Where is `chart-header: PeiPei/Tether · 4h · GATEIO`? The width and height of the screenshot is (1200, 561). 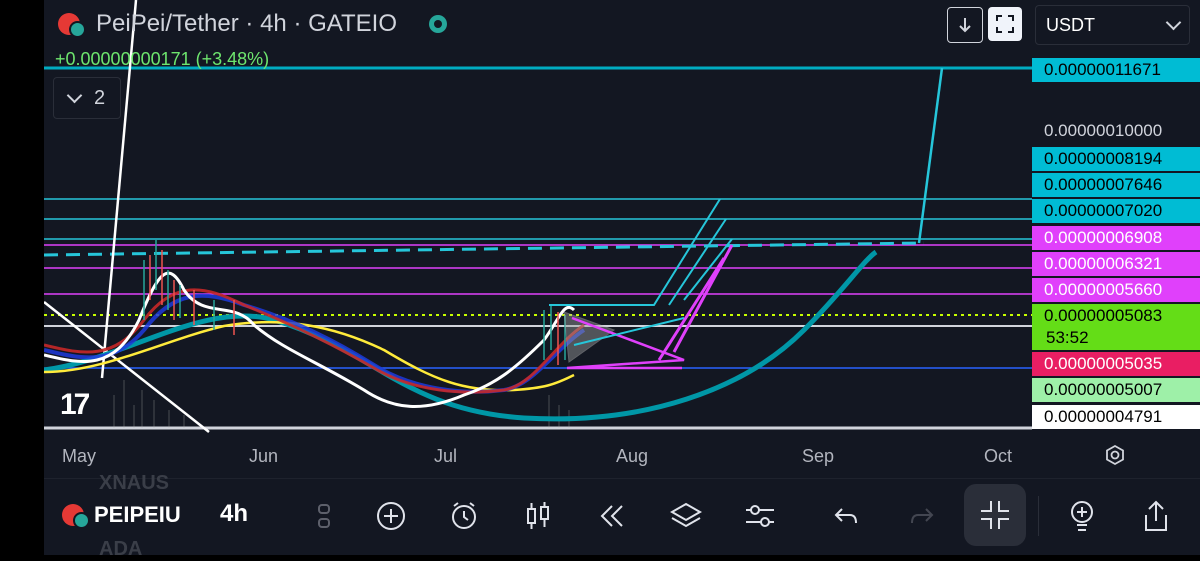 chart-header: PeiPei/Tether · 4h · GATEIO is located at coordinates (252, 24).